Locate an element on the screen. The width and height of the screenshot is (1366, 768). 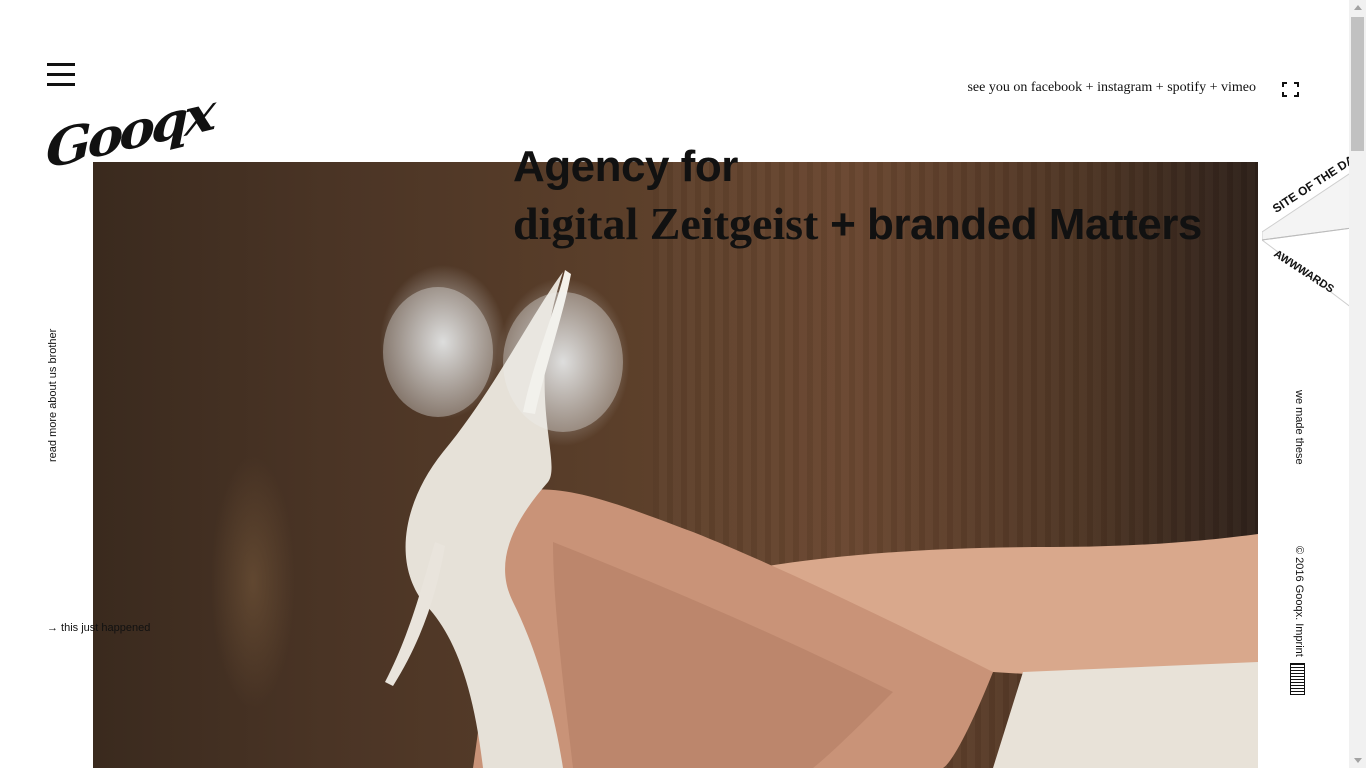
vimeo-link: vimeo is located at coordinates (1238, 87).